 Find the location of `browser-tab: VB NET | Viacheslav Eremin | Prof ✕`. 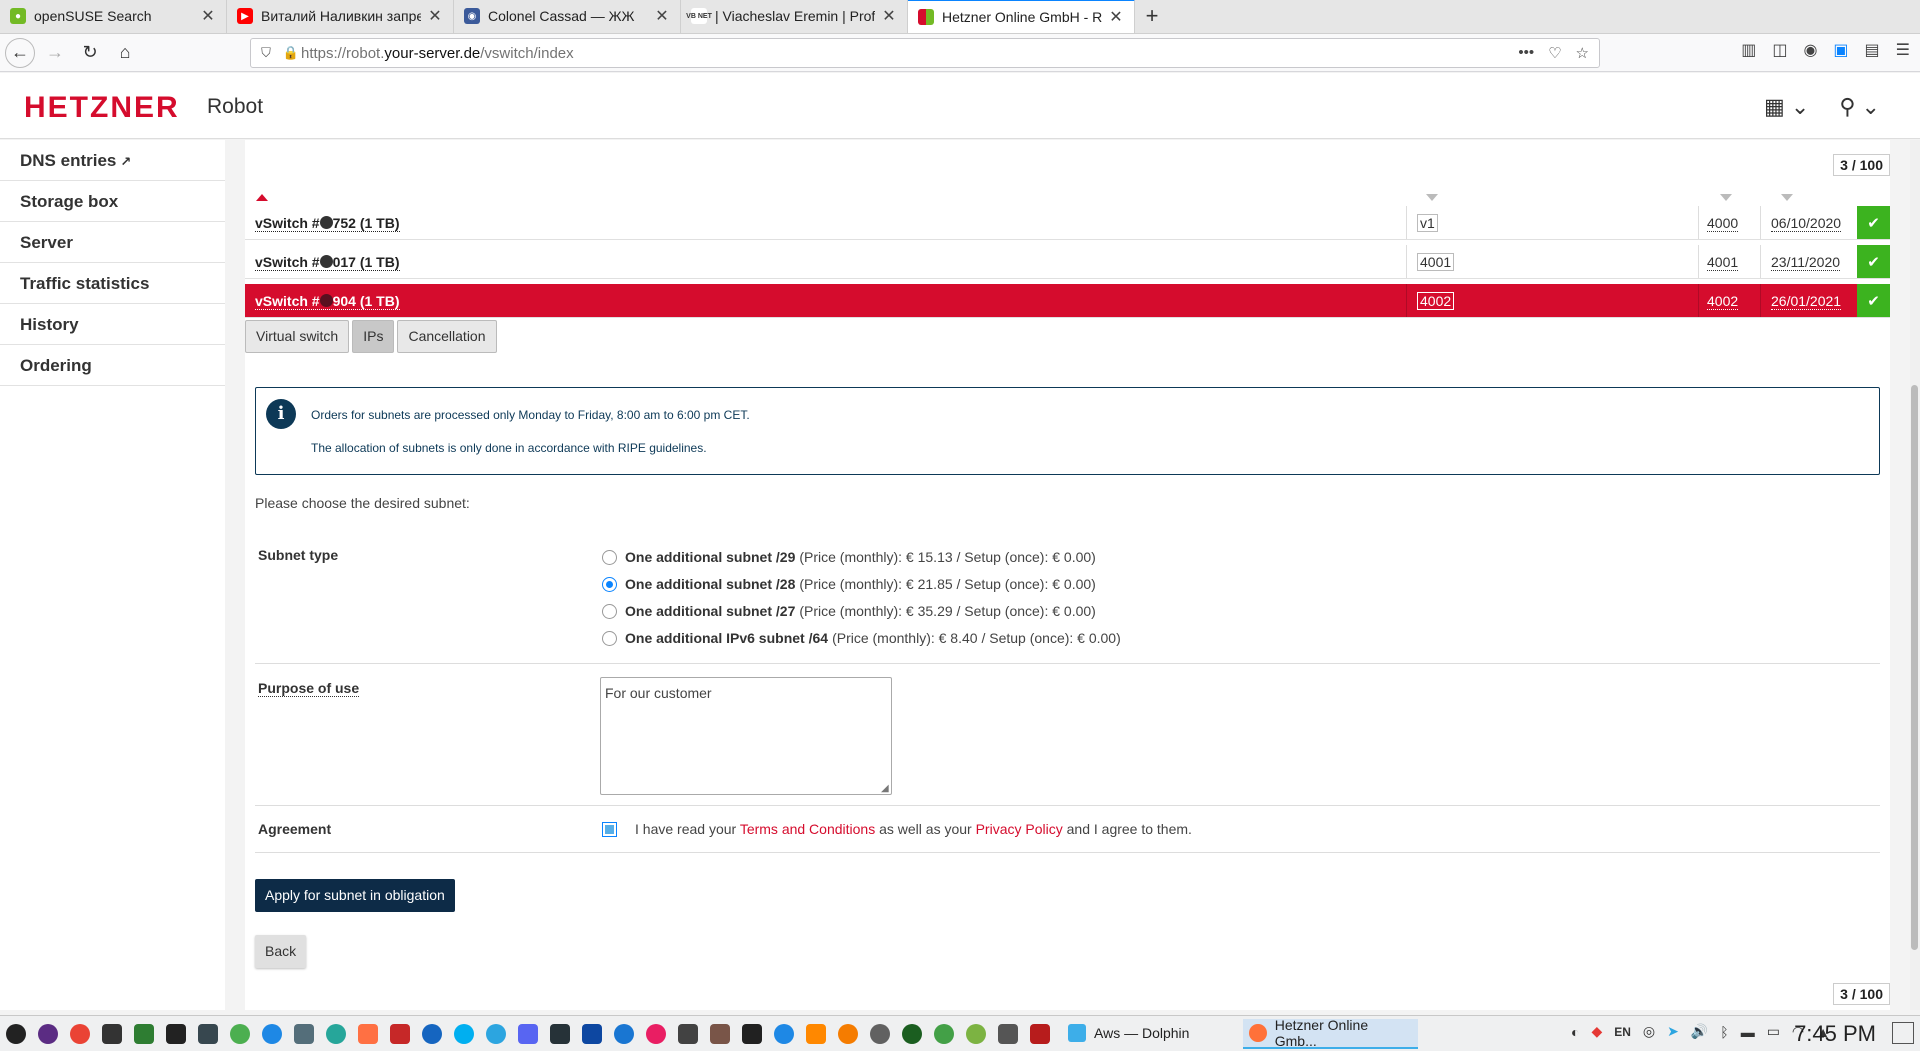

browser-tab: VB NET | Viacheslav Eremin | Prof ✕ is located at coordinates (794, 16).